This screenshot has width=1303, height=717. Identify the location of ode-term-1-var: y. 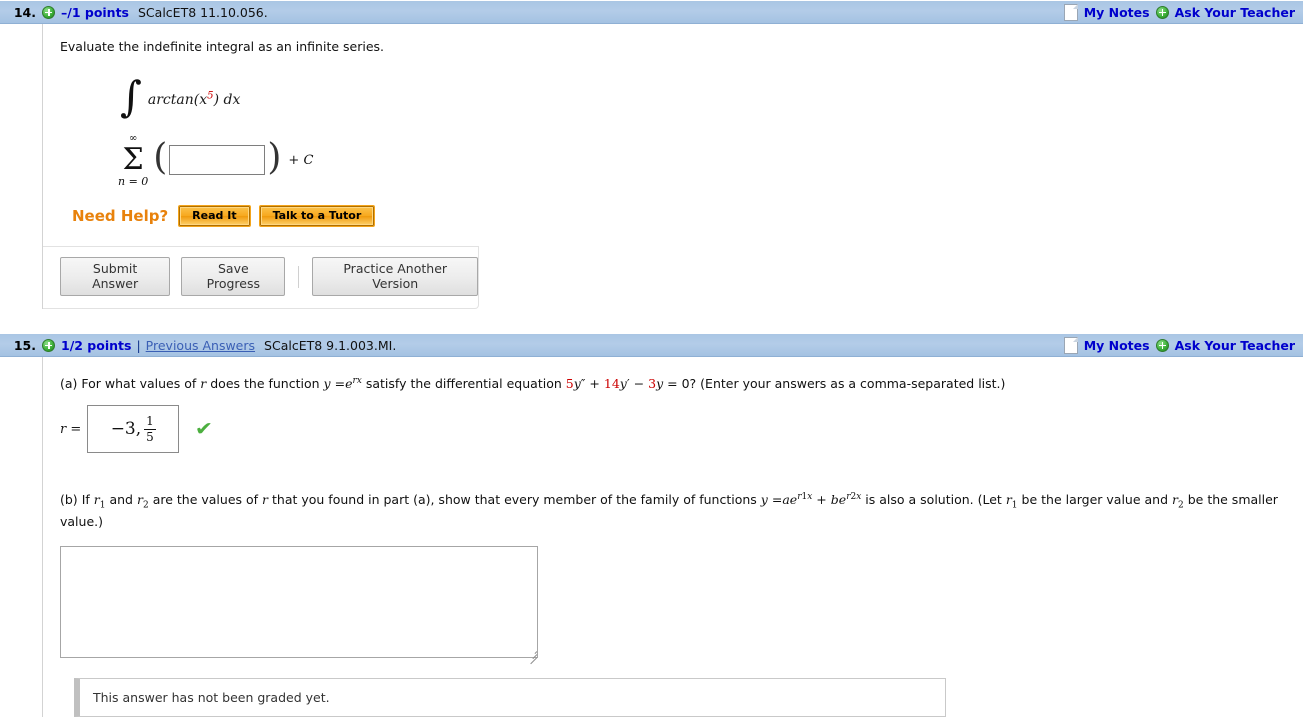
(577, 384).